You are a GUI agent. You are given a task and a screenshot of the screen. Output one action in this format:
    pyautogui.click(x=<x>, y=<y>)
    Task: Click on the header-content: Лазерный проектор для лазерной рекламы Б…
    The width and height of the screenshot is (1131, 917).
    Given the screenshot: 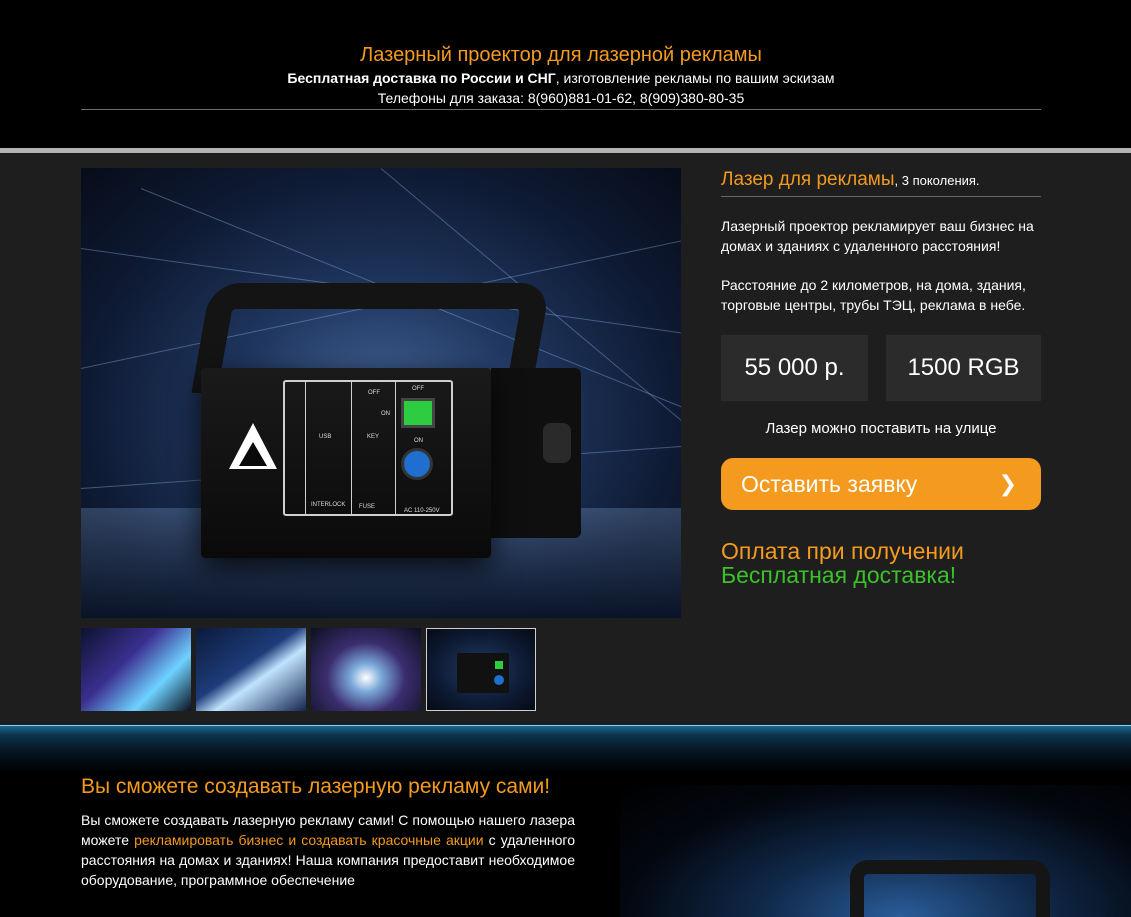 What is the action you would take?
    pyautogui.click(x=561, y=76)
    